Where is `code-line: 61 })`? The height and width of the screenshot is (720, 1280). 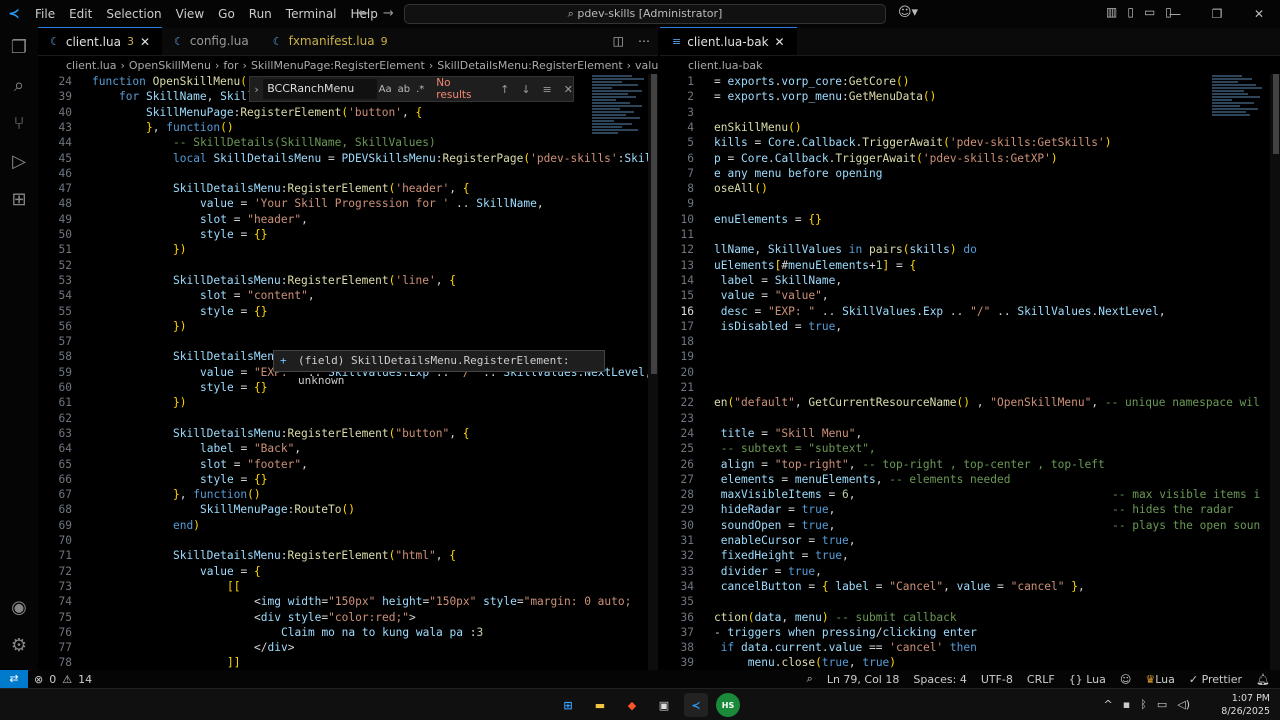 code-line: 61 }) is located at coordinates (112, 402).